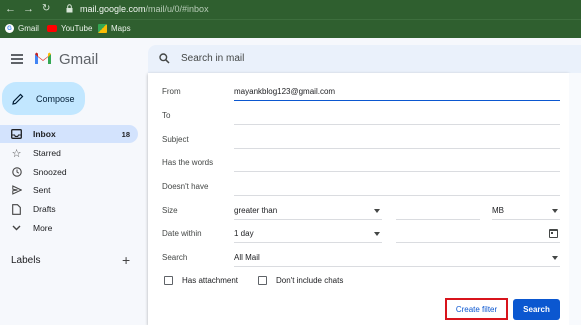 The width and height of the screenshot is (581, 325). I want to click on to-label: To, so click(166, 115).